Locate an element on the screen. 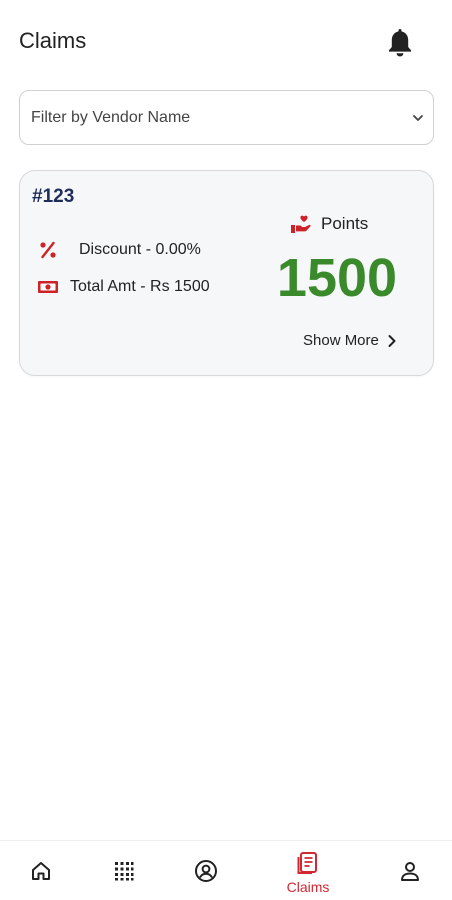 The height and width of the screenshot is (900, 452). nav-profile is located at coordinates (410, 870).